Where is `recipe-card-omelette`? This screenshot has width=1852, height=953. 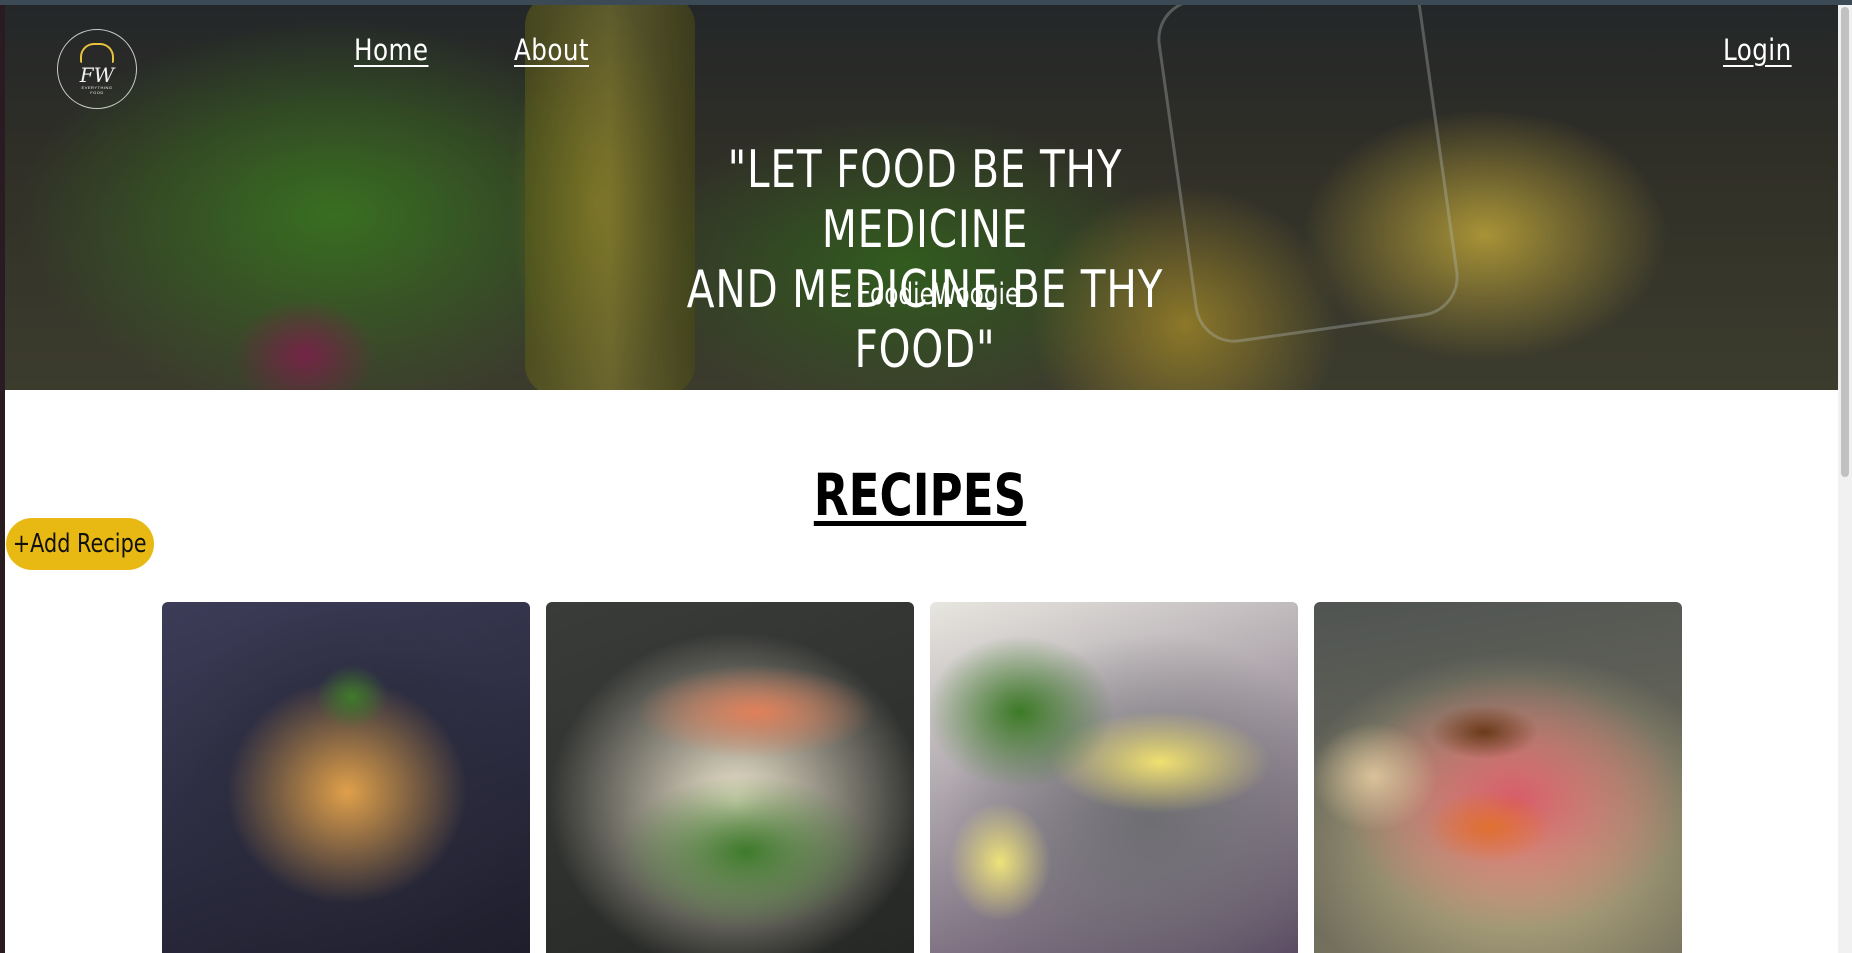 recipe-card-omelette is located at coordinates (1114, 777).